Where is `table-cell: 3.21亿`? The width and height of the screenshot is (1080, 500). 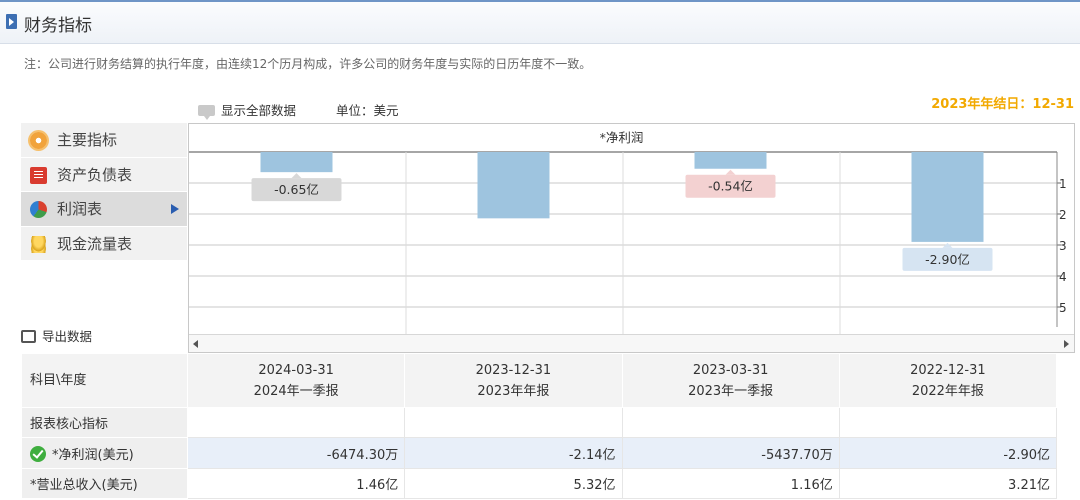 table-cell: 3.21亿 is located at coordinates (948, 483).